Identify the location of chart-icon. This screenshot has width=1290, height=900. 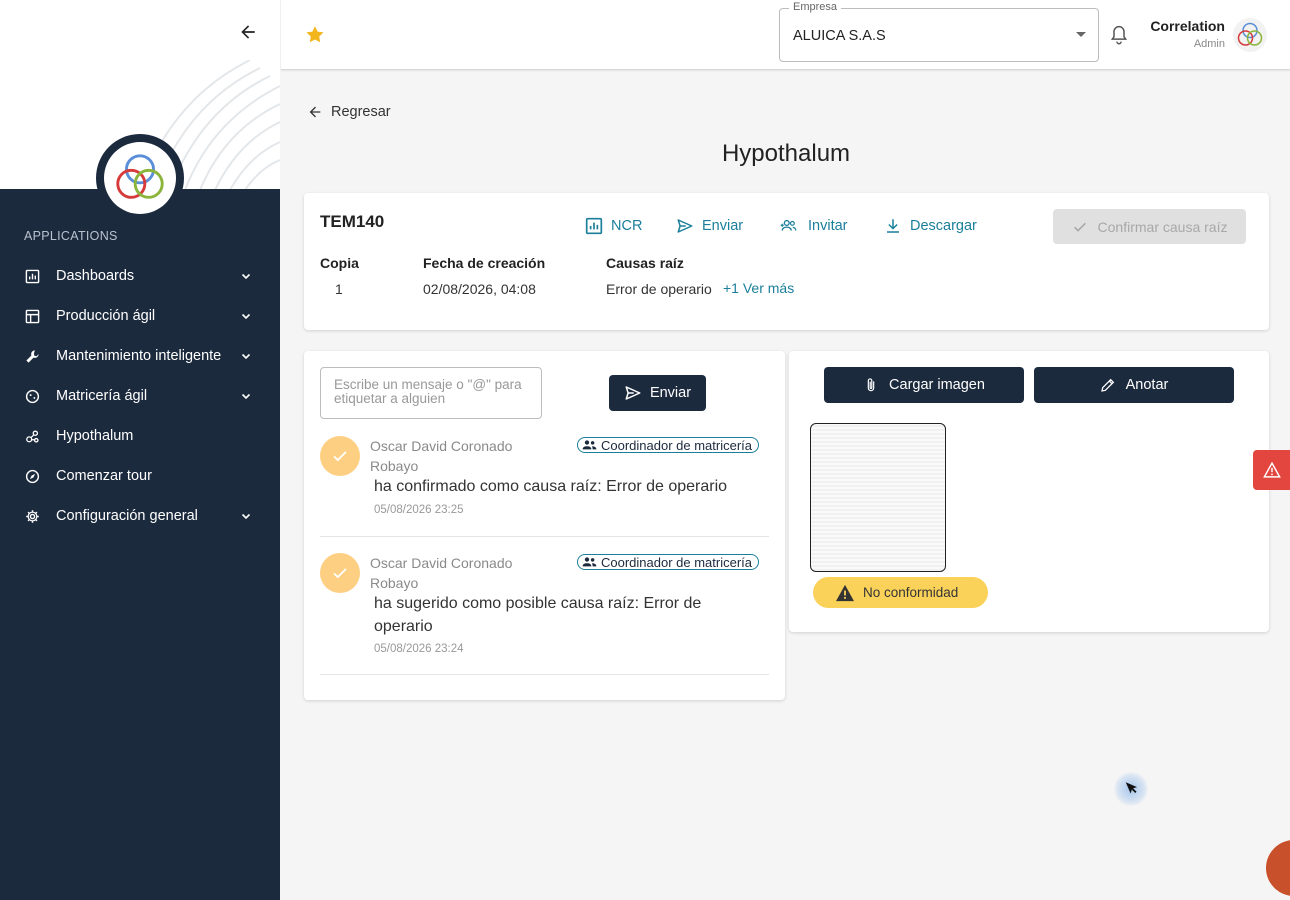
(32, 276).